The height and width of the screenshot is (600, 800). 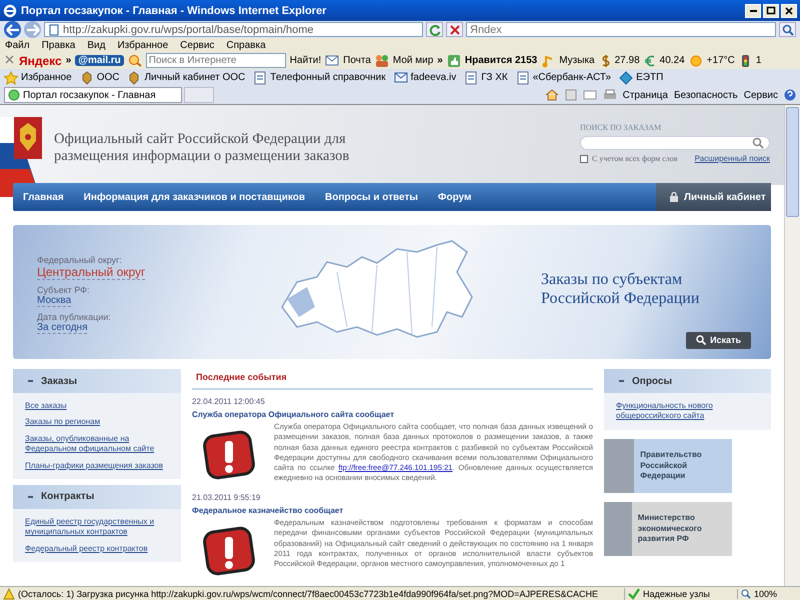 What do you see at coordinates (790, 95) in the screenshot?
I see `help-icon` at bounding box center [790, 95].